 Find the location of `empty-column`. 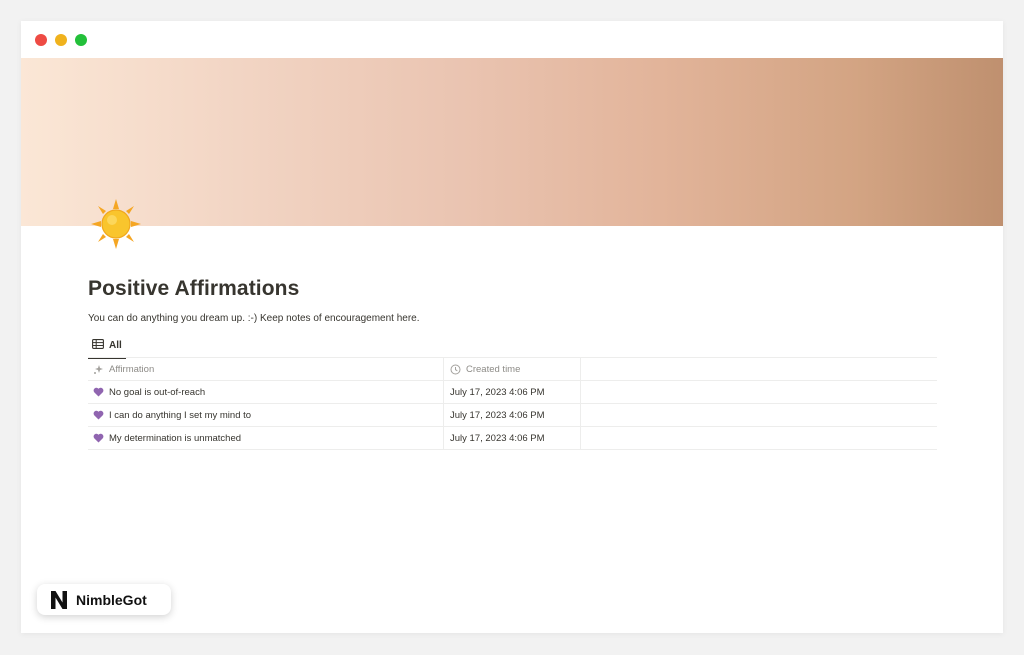

empty-column is located at coordinates (759, 369).